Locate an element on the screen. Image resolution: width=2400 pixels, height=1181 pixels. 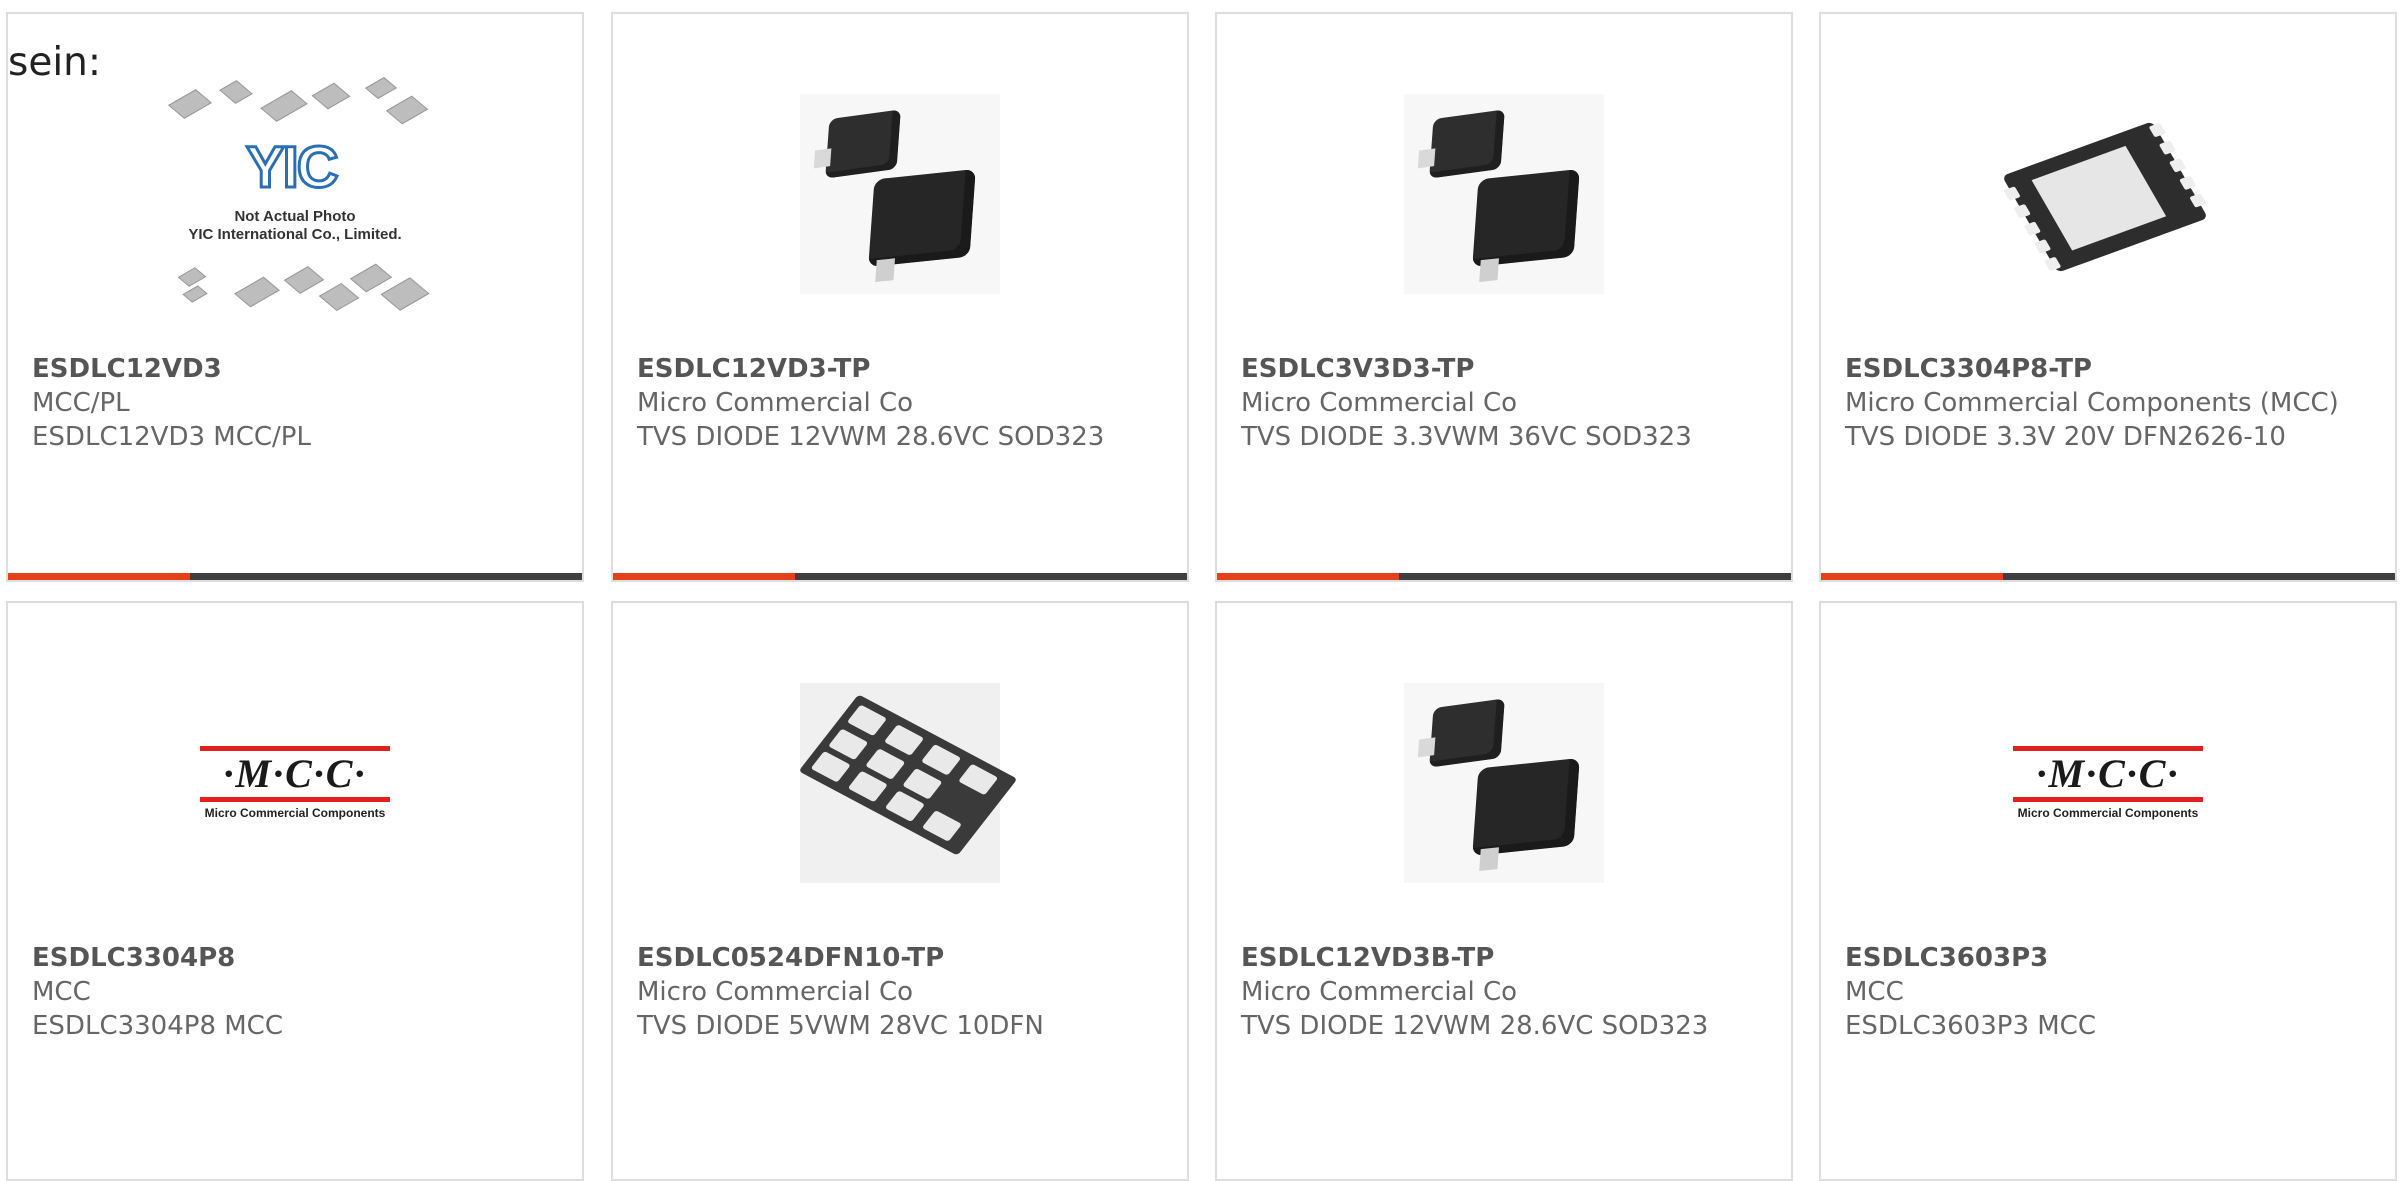
product-info: ESDLC3304P8 MCC ESDLC3304P8 MCC is located at coordinates (297, 992).